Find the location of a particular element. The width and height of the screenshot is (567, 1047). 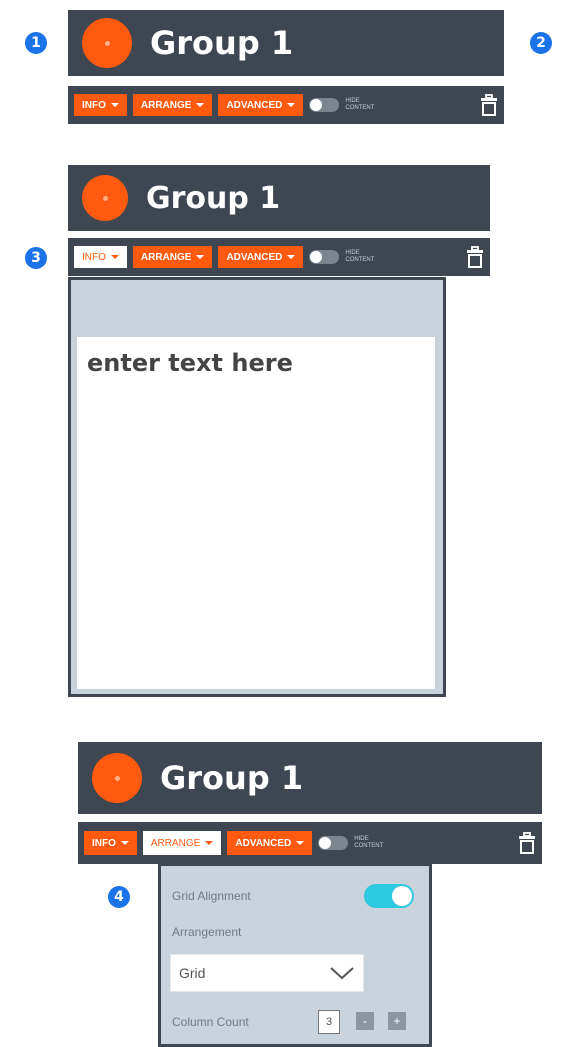

column-count-label: Column Count is located at coordinates (210, 1022).